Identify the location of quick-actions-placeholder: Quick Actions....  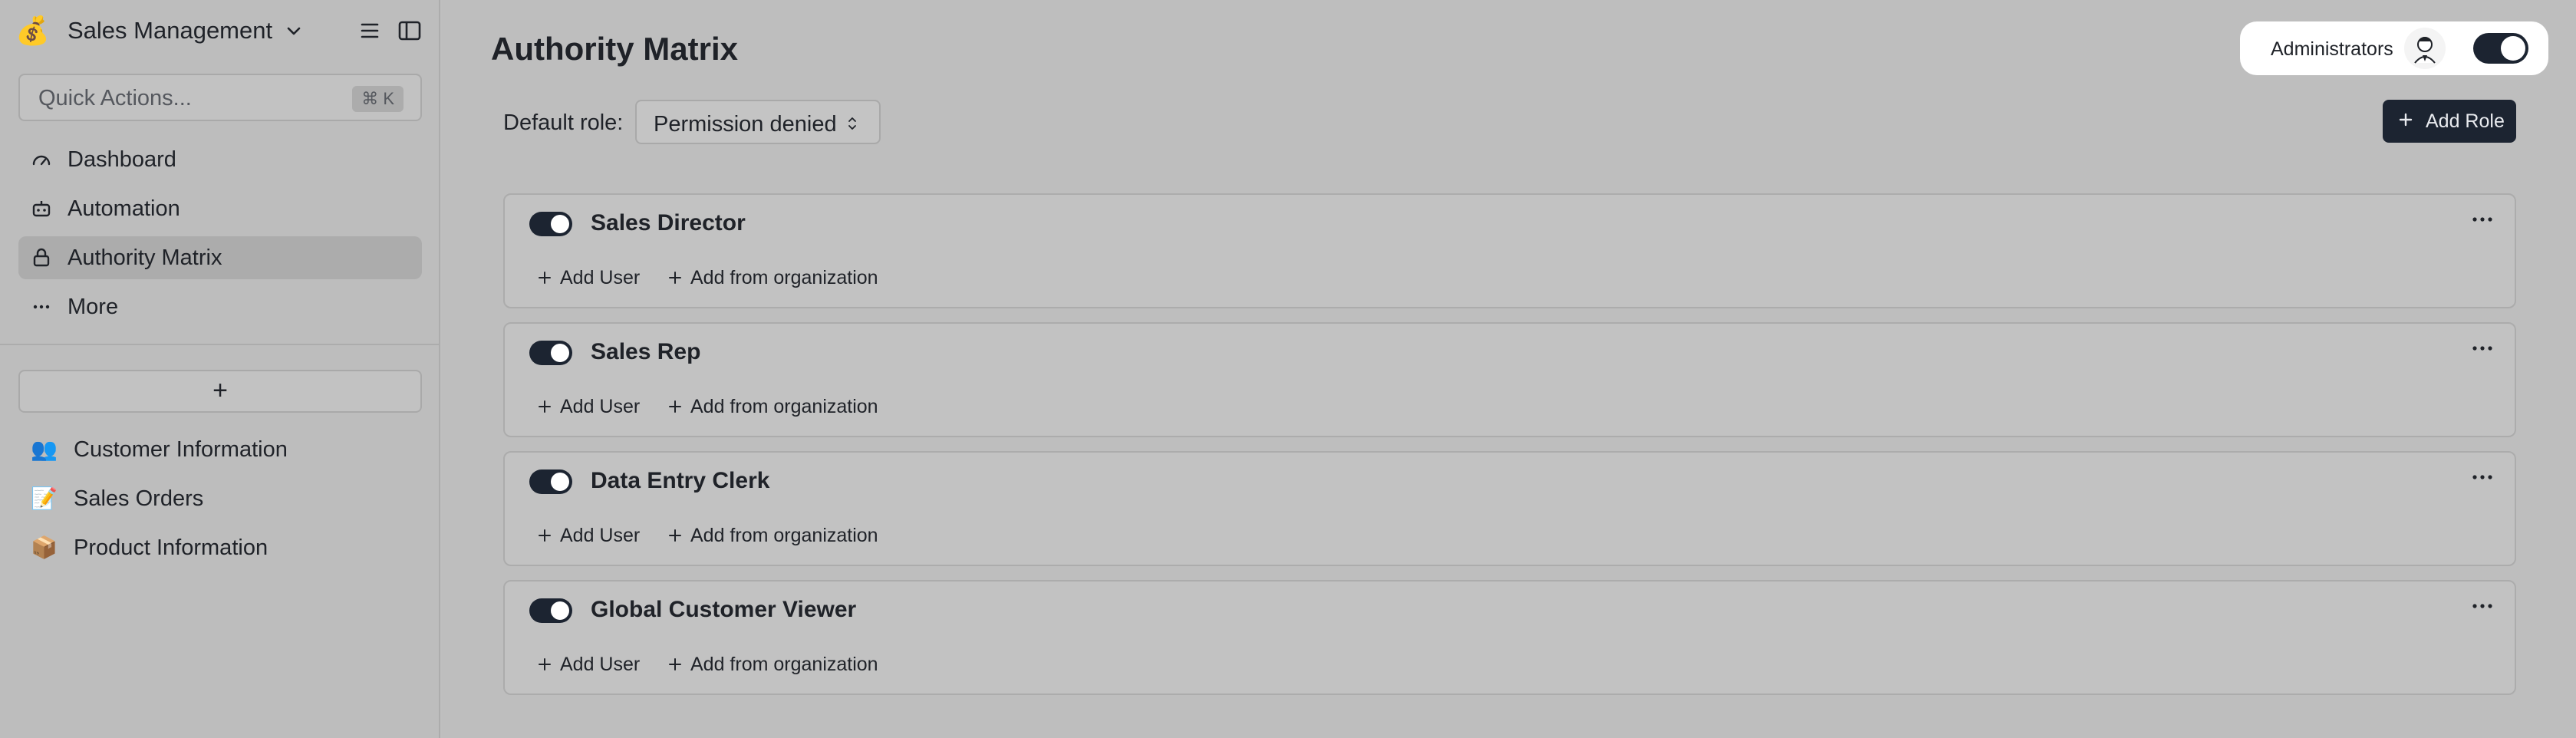
(115, 98).